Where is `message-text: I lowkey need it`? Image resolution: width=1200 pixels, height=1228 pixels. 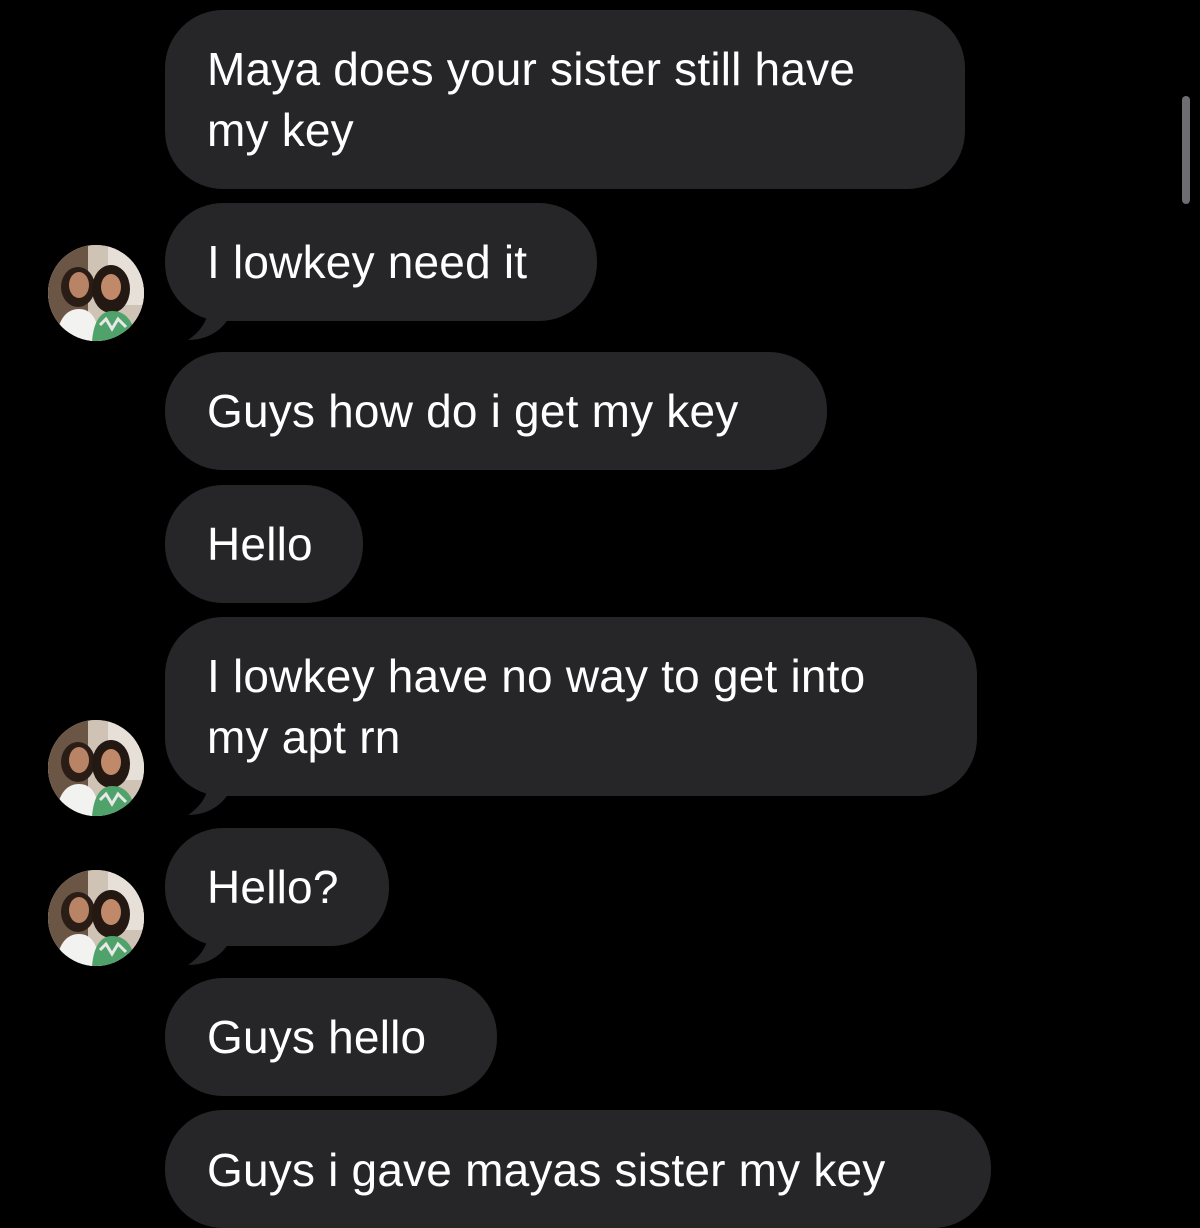 message-text: I lowkey need it is located at coordinates (367, 261).